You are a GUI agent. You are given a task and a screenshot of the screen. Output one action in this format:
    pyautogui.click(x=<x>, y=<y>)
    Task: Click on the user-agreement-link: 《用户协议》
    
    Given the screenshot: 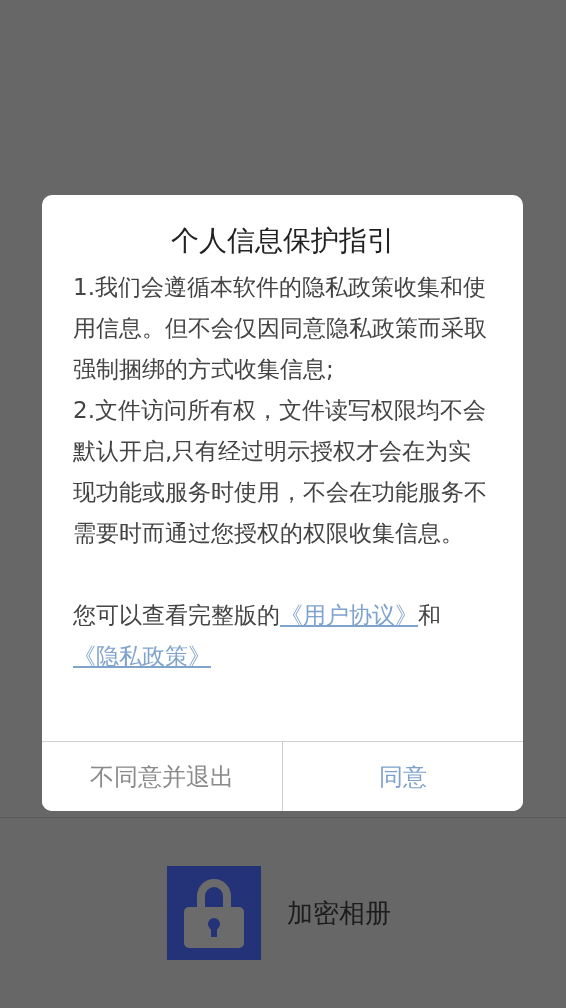 What is the action you would take?
    pyautogui.click(x=349, y=615)
    